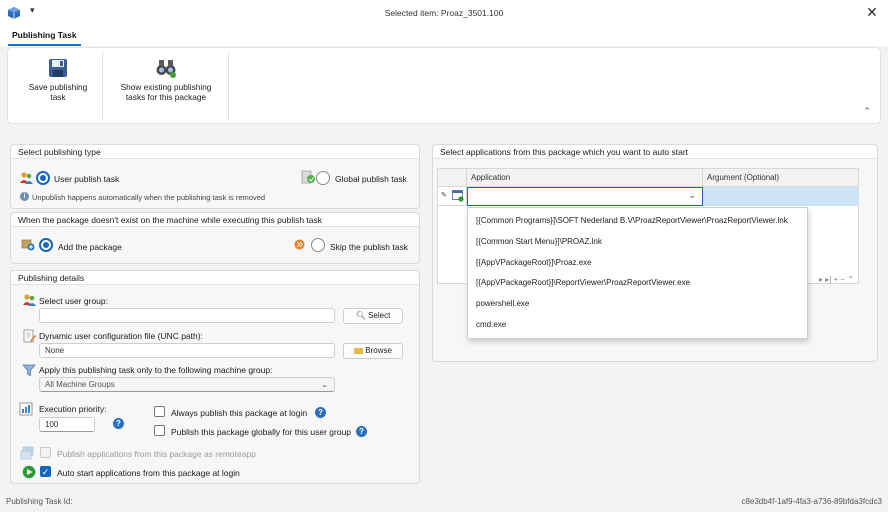 The height and width of the screenshot is (512, 888). Describe the element at coordinates (29, 300) in the screenshot. I see `user-group-icon` at that location.